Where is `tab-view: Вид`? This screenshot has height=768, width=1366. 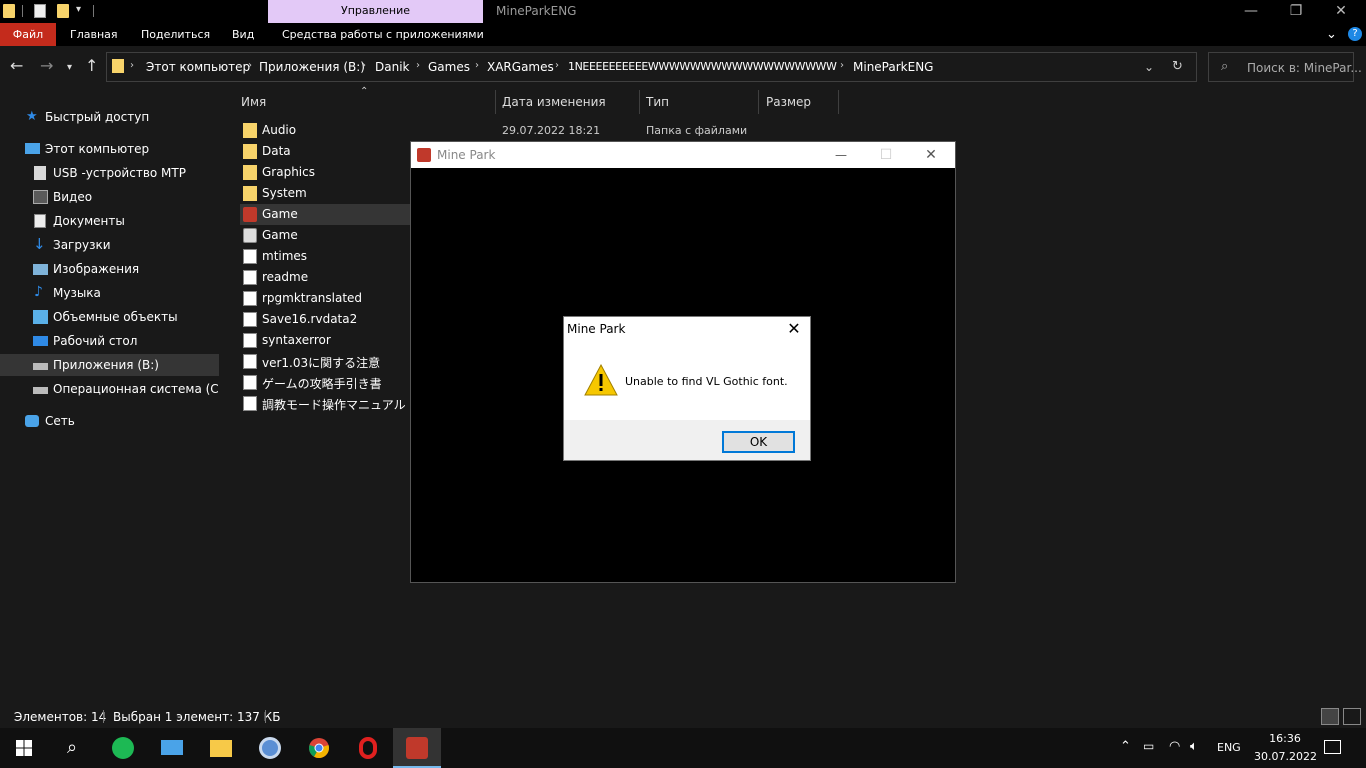 tab-view: Вид is located at coordinates (243, 34).